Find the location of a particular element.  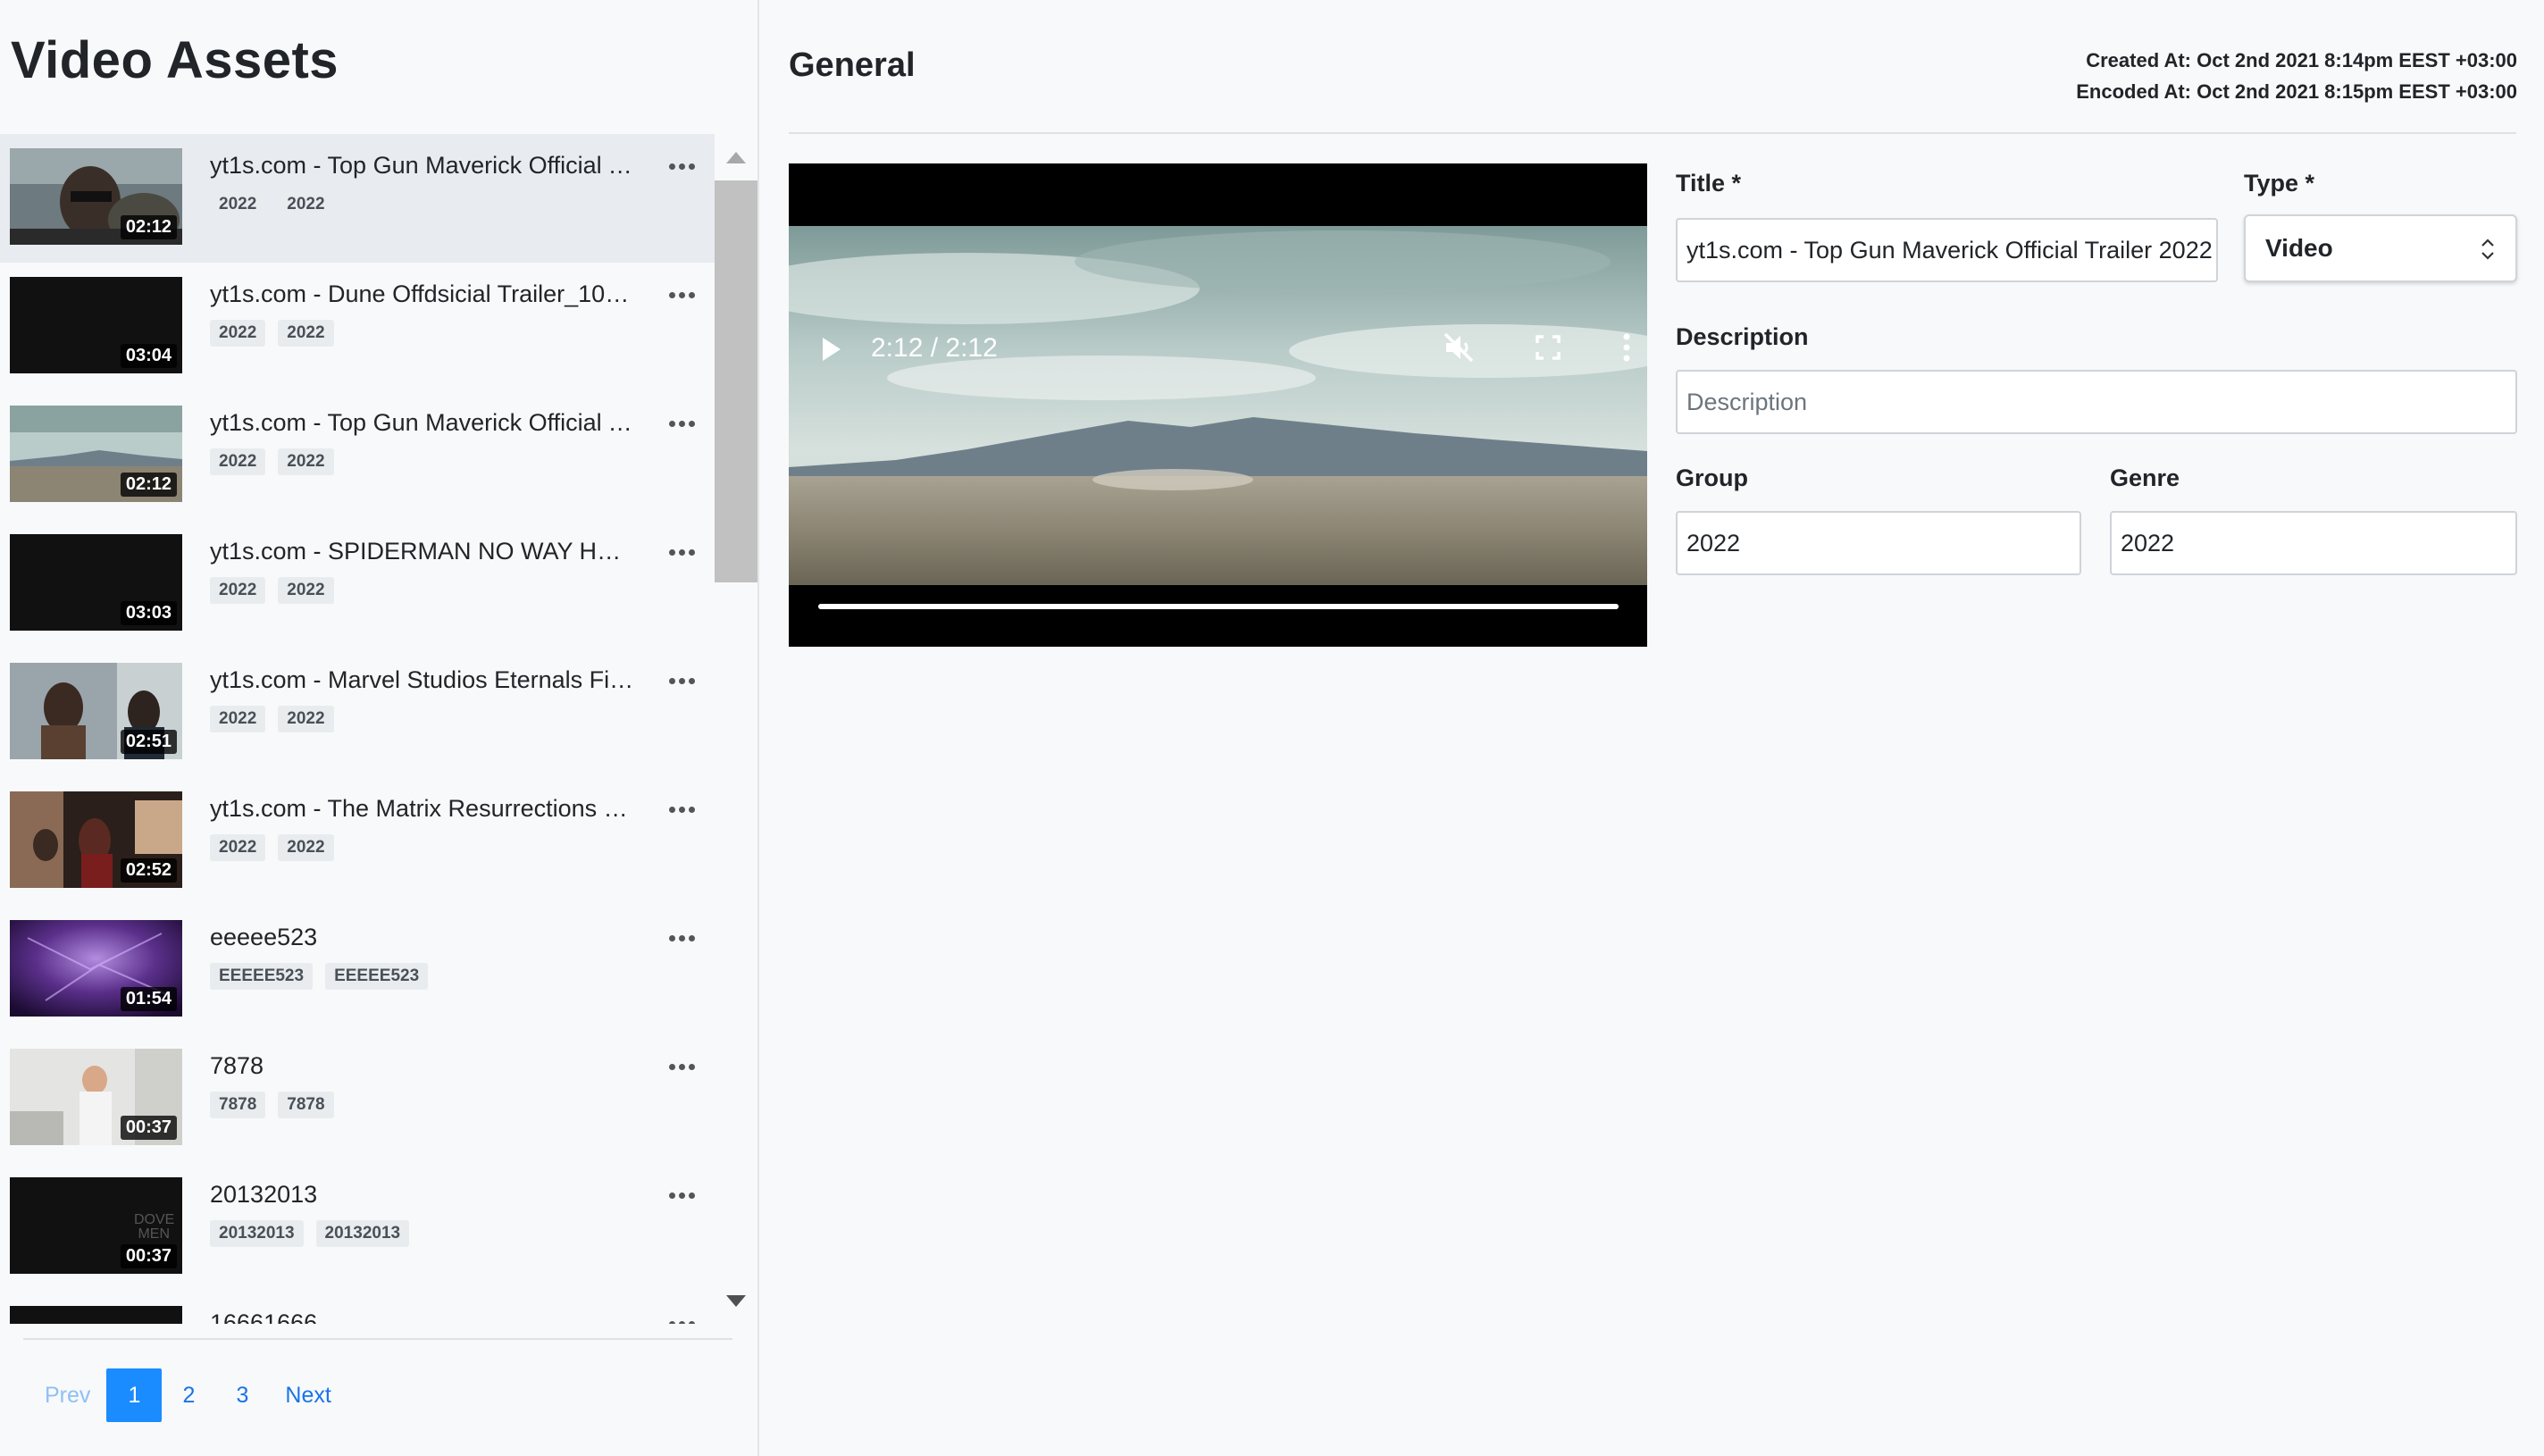

asset-name: 20132013 is located at coordinates (264, 1194).